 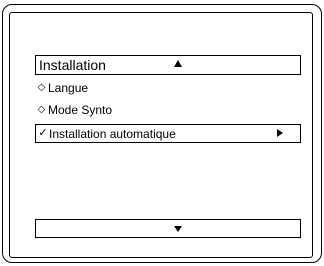 I want to click on menu-item-label: Installation automatique, so click(x=112, y=133).